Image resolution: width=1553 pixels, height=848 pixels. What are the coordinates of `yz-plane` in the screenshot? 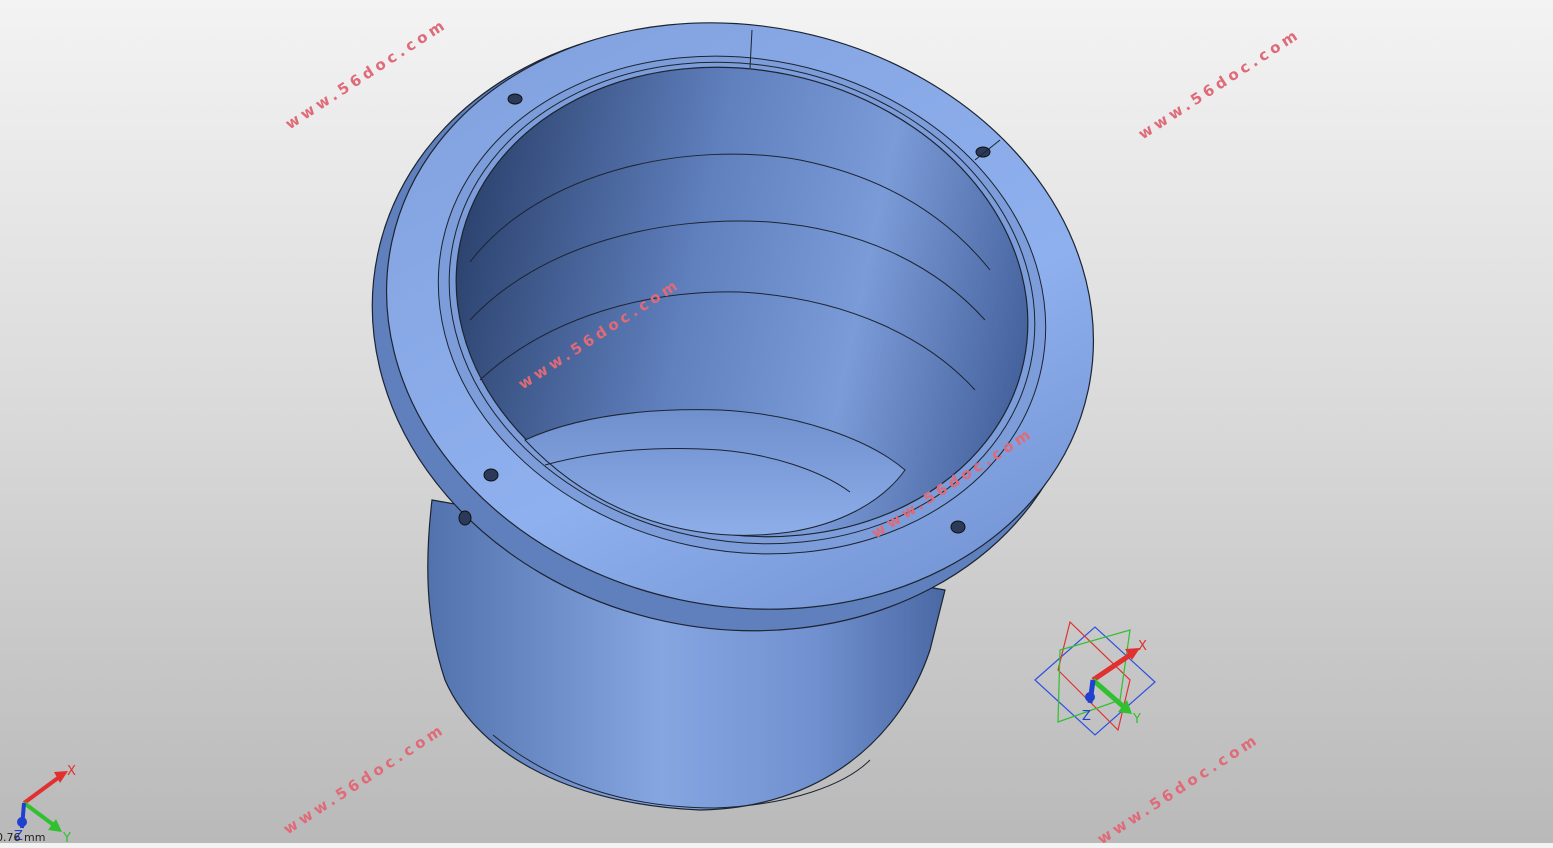 It's located at (1094, 676).